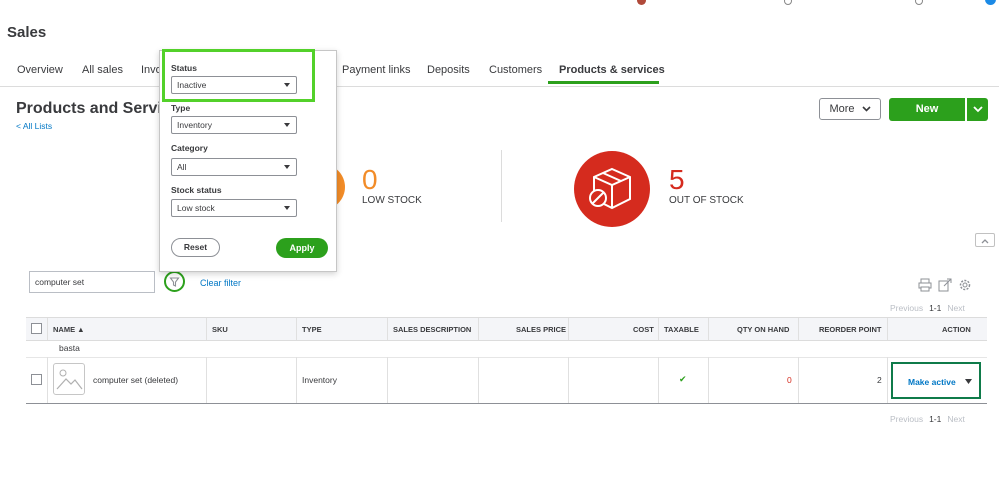 This screenshot has width=999, height=503. I want to click on col-action: ACTION, so click(956, 329).